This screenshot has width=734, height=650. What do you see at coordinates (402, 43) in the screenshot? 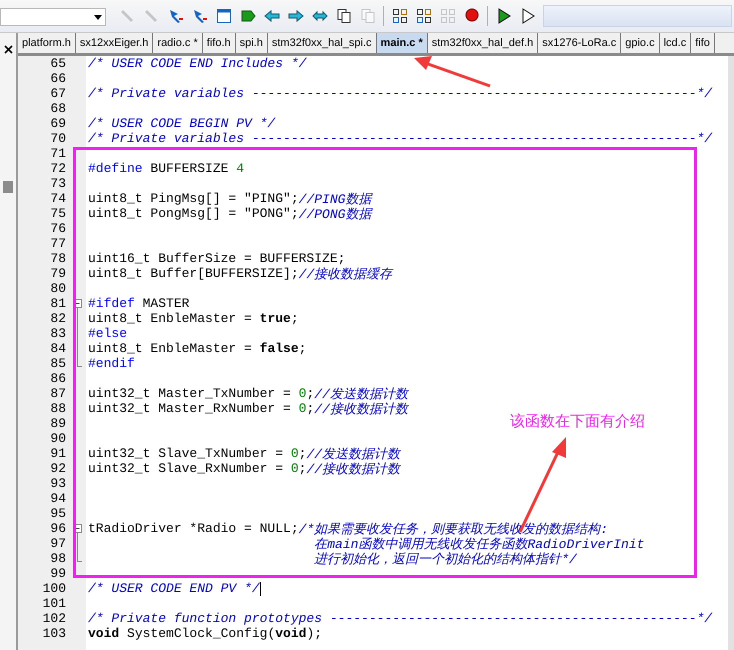
I see `file-tab: main.c *` at bounding box center [402, 43].